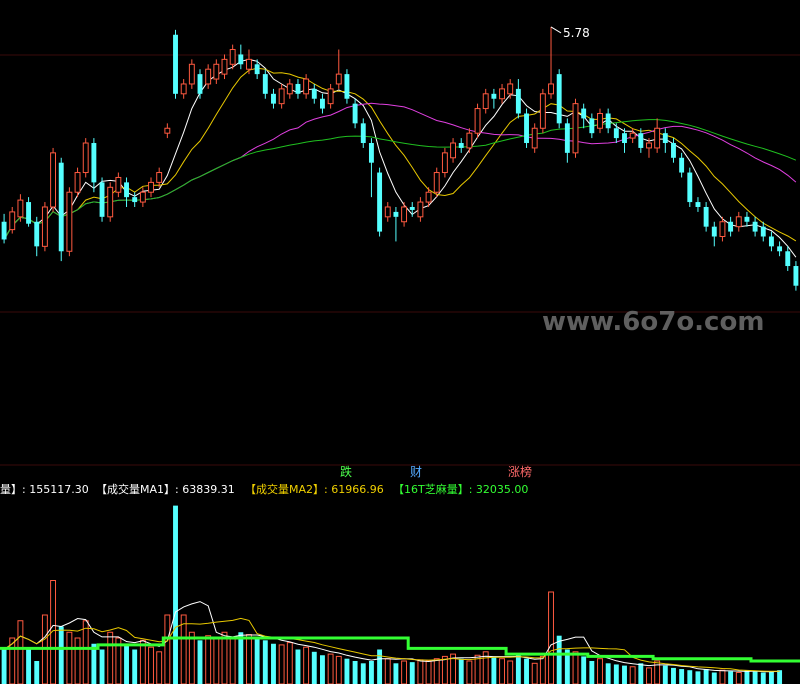  I want to click on tab-rise-rank: 涨榜, so click(520, 471).